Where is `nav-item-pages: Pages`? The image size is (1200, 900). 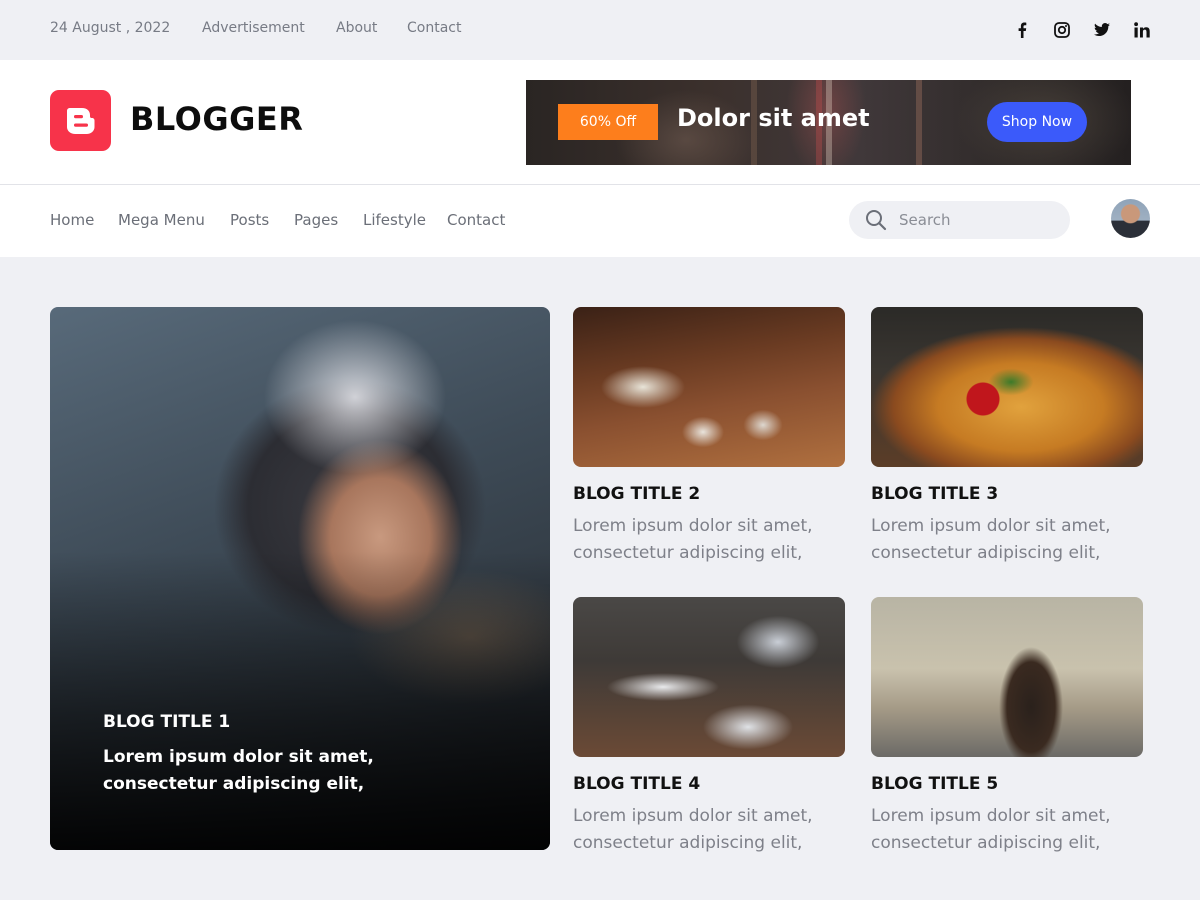 nav-item-pages: Pages is located at coordinates (316, 220).